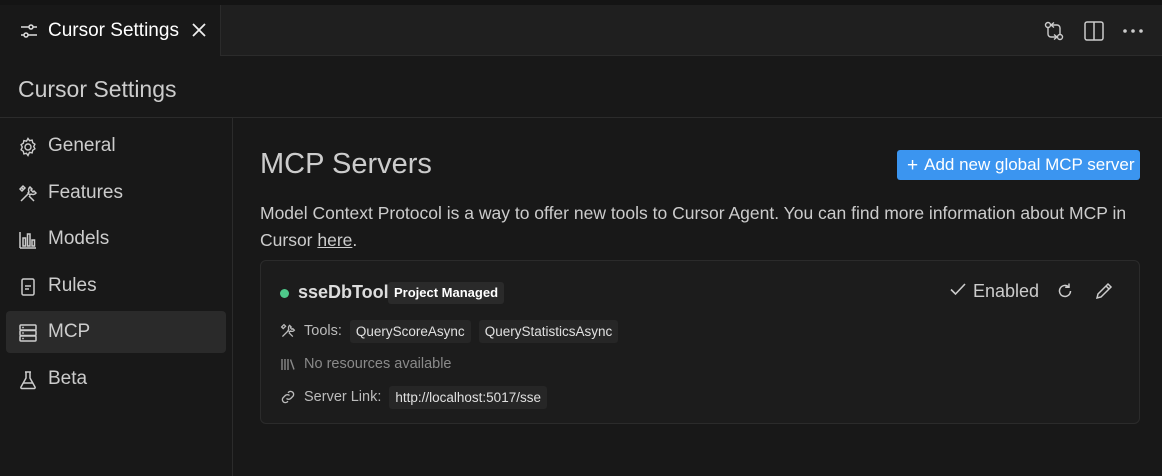  Describe the element at coordinates (116, 239) in the screenshot. I see `sidebar-item-models: Models` at that location.